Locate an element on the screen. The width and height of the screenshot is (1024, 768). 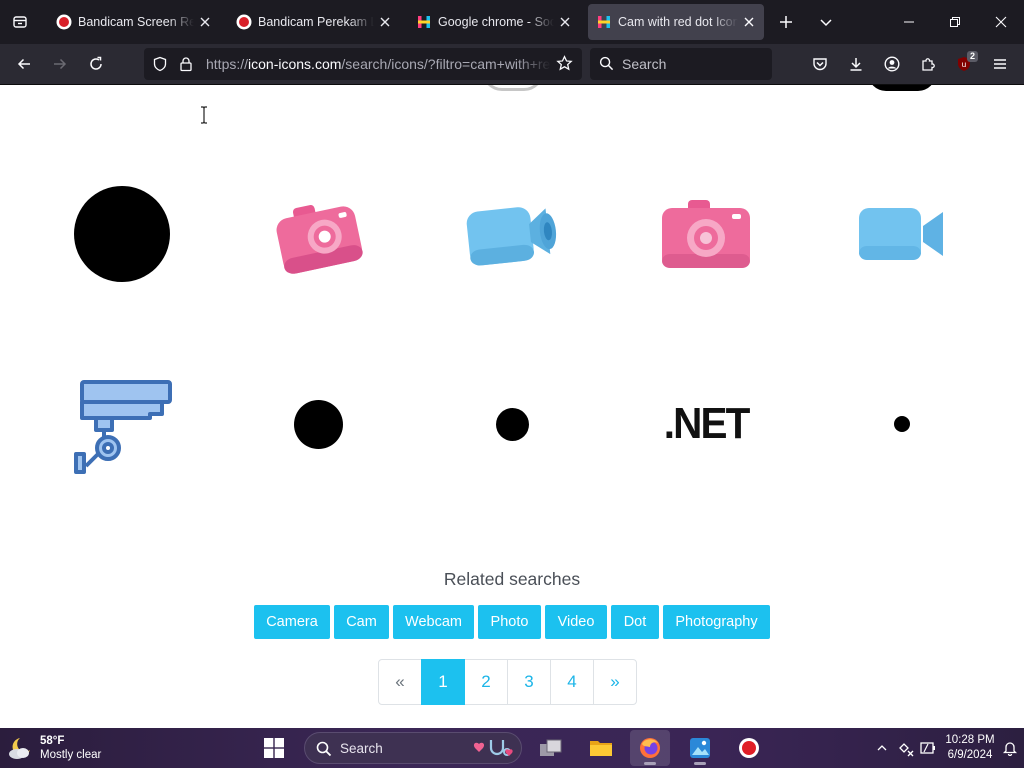
pagination-page-3: 3 is located at coordinates (529, 682).